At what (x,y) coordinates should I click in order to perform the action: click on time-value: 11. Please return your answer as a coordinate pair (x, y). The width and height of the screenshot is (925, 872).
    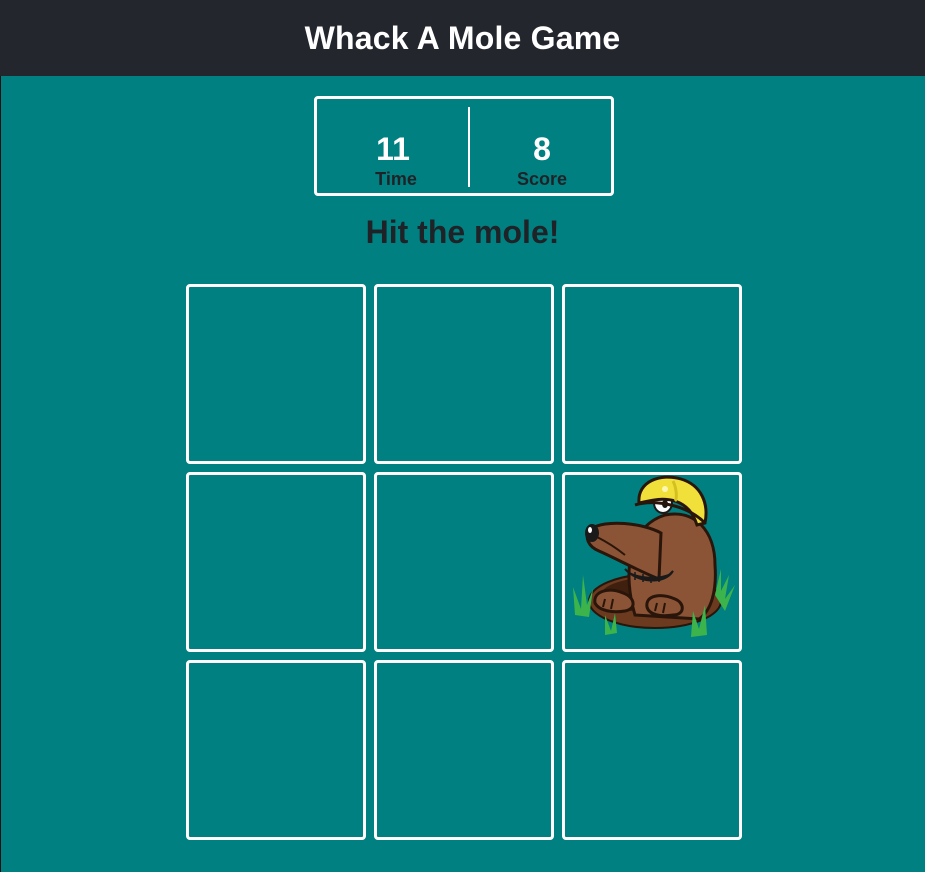
    Looking at the image, I should click on (393, 149).